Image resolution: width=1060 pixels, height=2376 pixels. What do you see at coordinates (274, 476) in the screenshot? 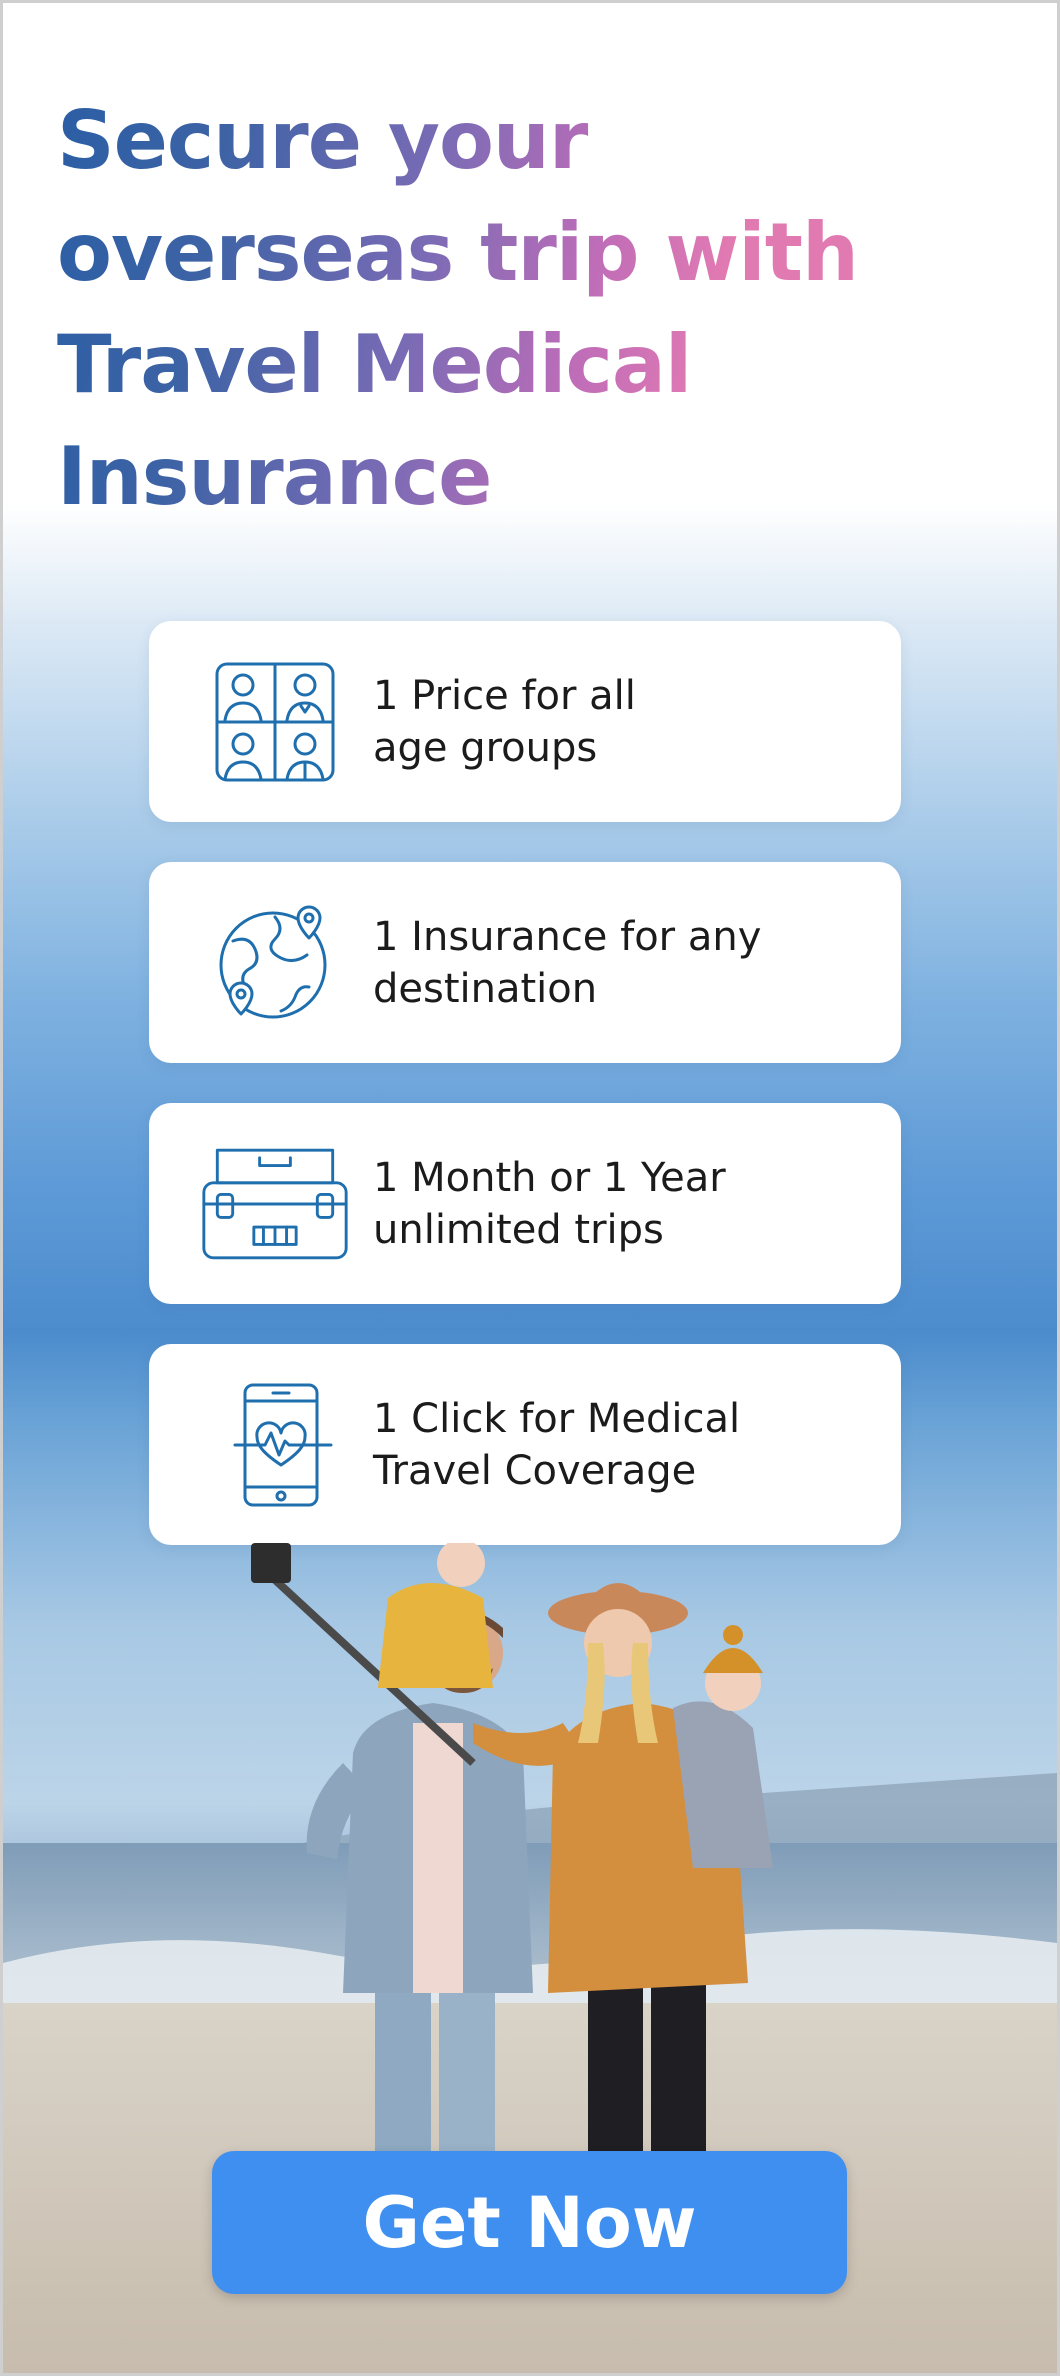
I see `headline-line-4: Insurance` at bounding box center [274, 476].